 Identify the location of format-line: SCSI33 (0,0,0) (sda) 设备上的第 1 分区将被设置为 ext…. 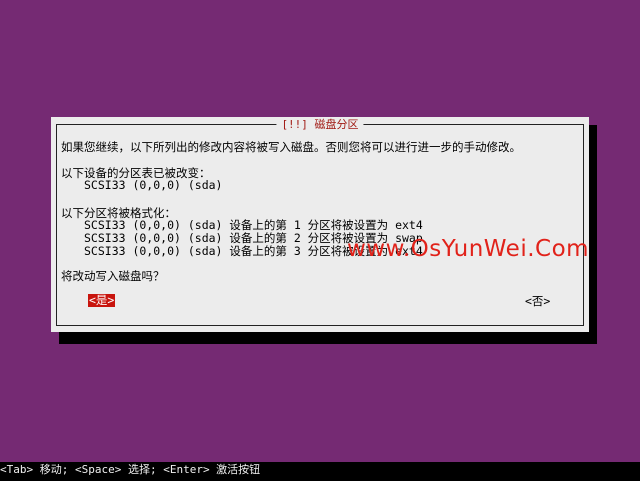
(253, 225).